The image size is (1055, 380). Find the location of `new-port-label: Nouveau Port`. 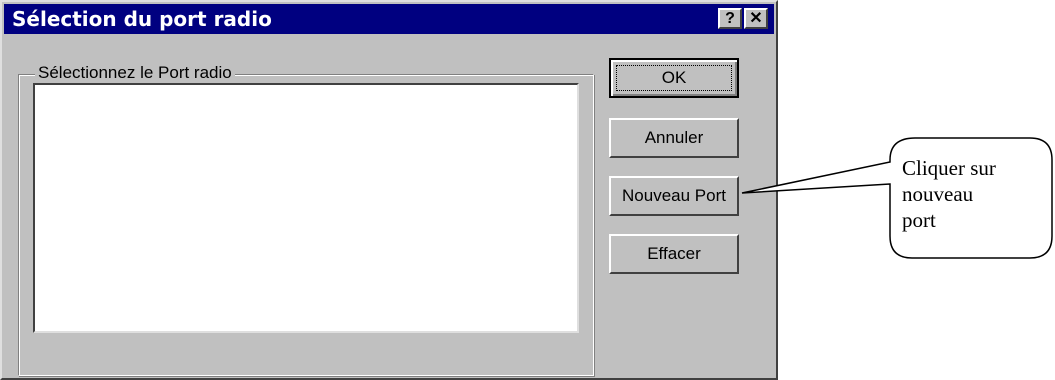

new-port-label: Nouveau Port is located at coordinates (674, 195).